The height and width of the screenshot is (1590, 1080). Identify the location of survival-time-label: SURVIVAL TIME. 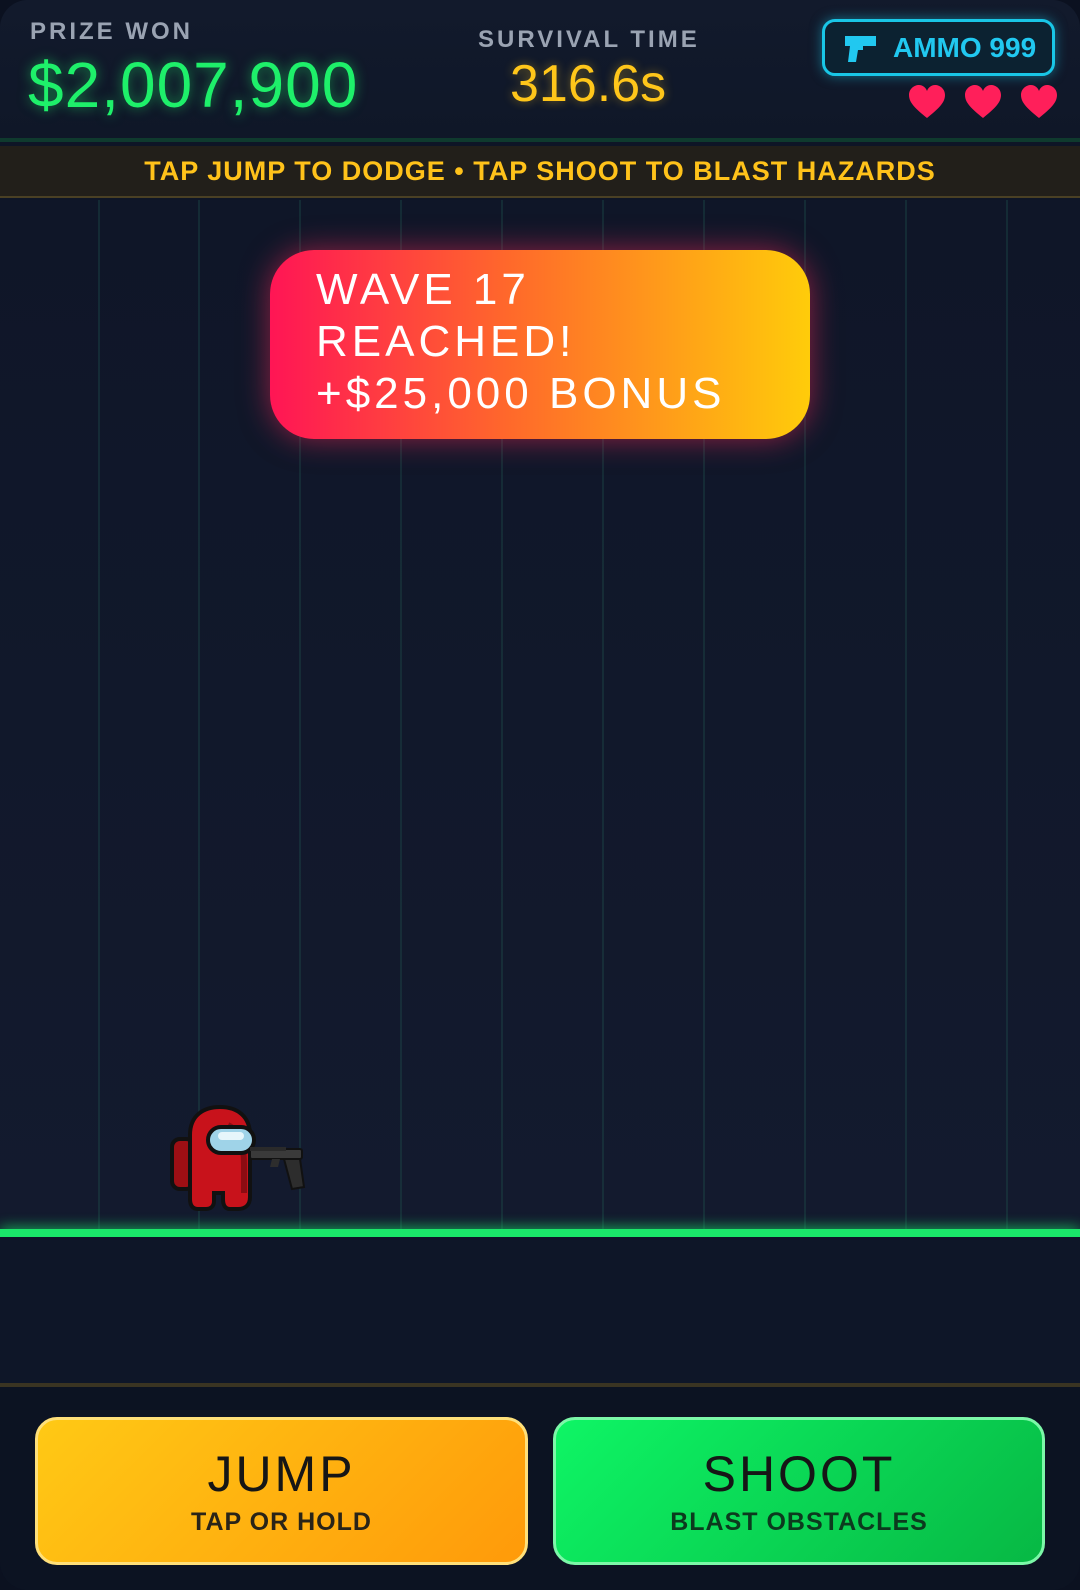
(589, 39).